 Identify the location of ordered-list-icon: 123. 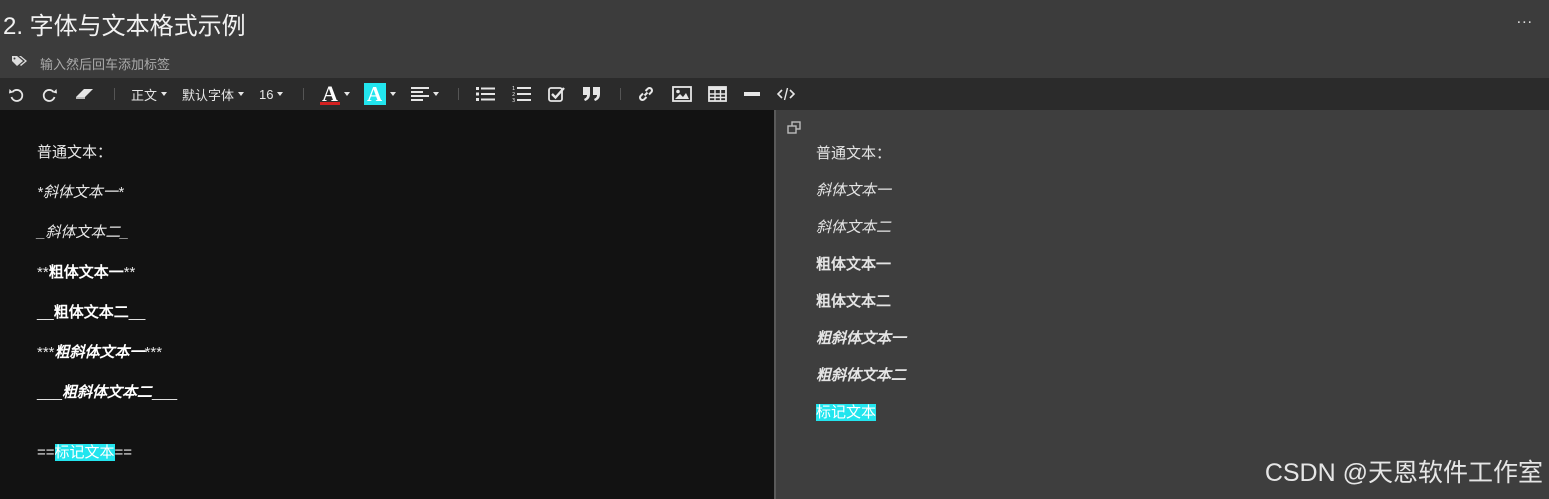
(521, 94).